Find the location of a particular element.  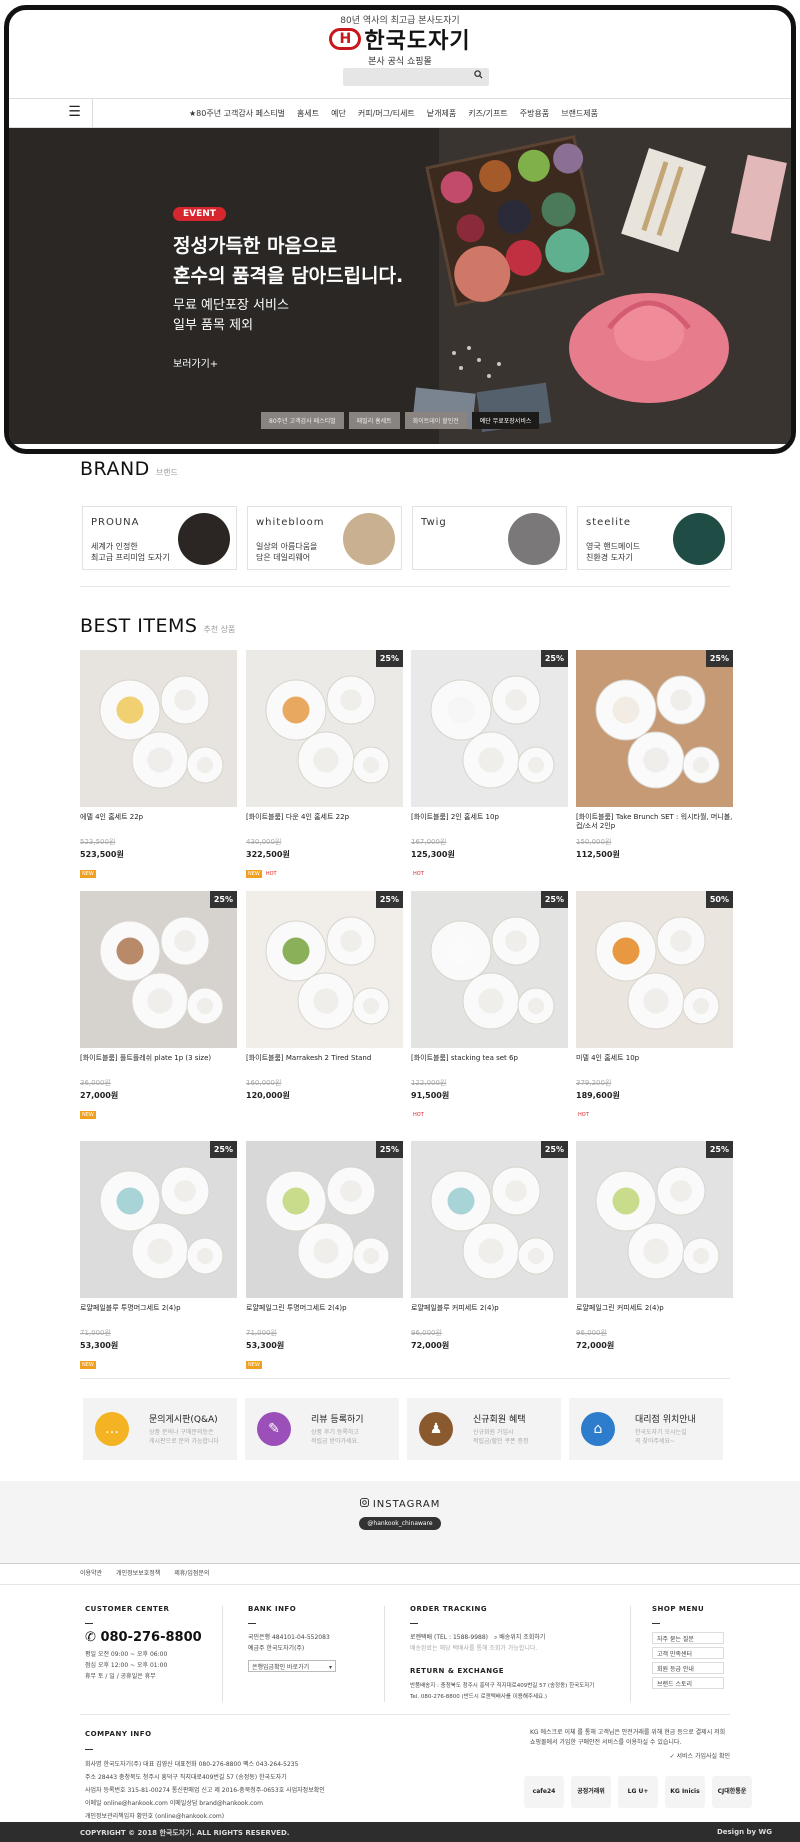

service-link: ✎ 리뷰 등록하기 상품 후기 등록하고 적립금 받아가세요. is located at coordinates (322, 1429).